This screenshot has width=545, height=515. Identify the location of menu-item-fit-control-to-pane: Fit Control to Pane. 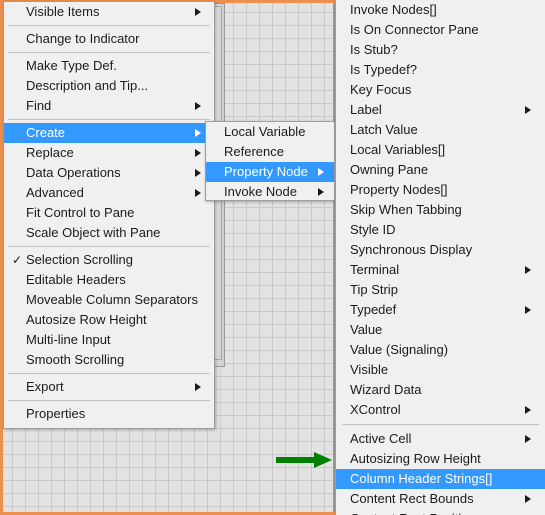
(109, 213).